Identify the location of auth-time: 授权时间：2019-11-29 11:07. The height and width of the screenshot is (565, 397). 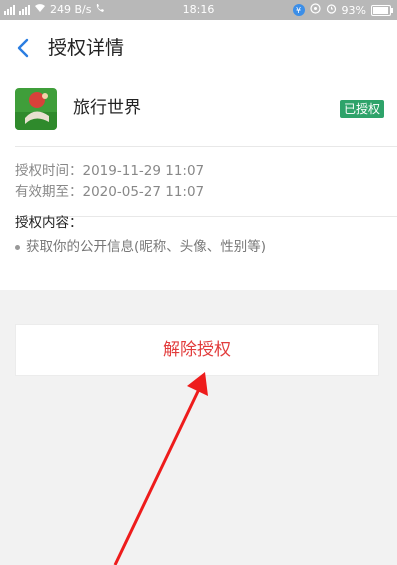
(110, 171).